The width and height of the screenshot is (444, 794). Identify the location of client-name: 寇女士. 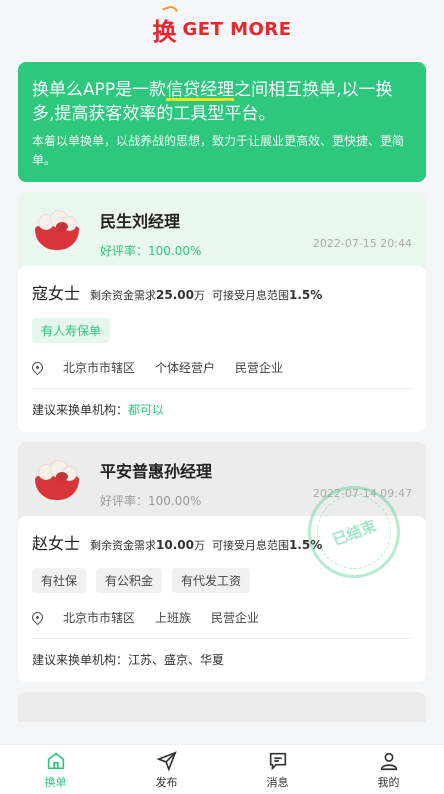
(56, 293).